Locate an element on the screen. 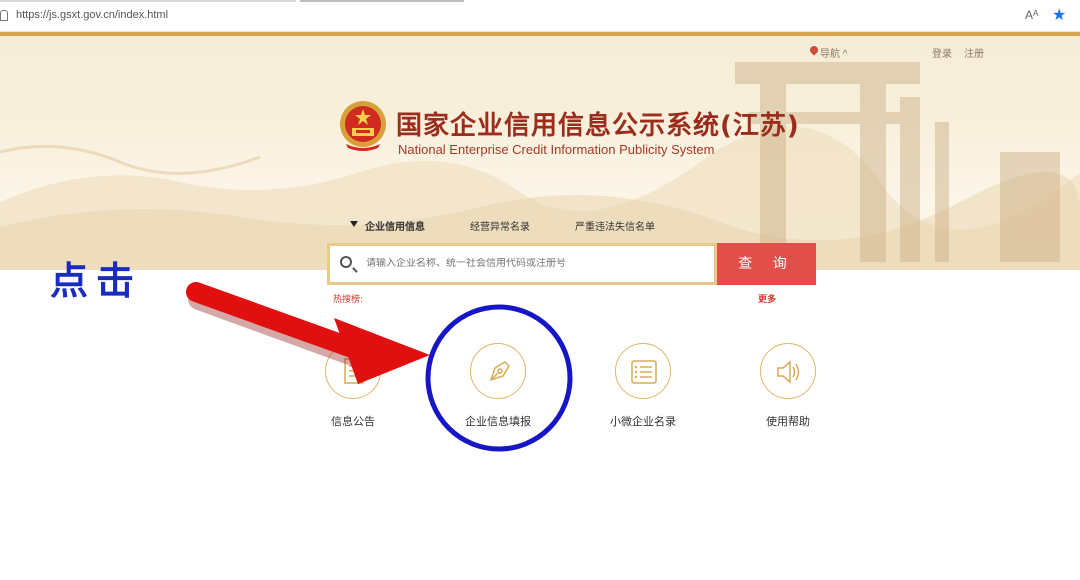 The height and width of the screenshot is (580, 1080). document-icon is located at coordinates (354, 371).